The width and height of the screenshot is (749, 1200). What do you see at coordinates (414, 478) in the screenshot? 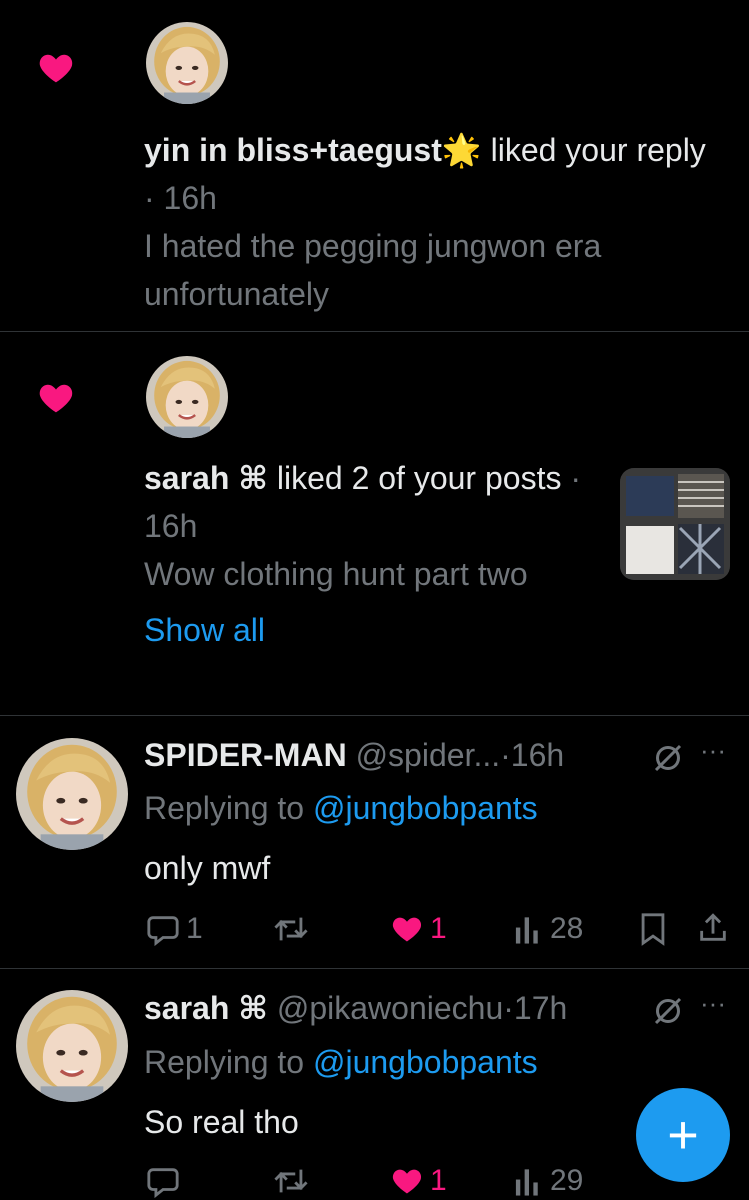
I see `notification-action: liked 2 of your posts` at bounding box center [414, 478].